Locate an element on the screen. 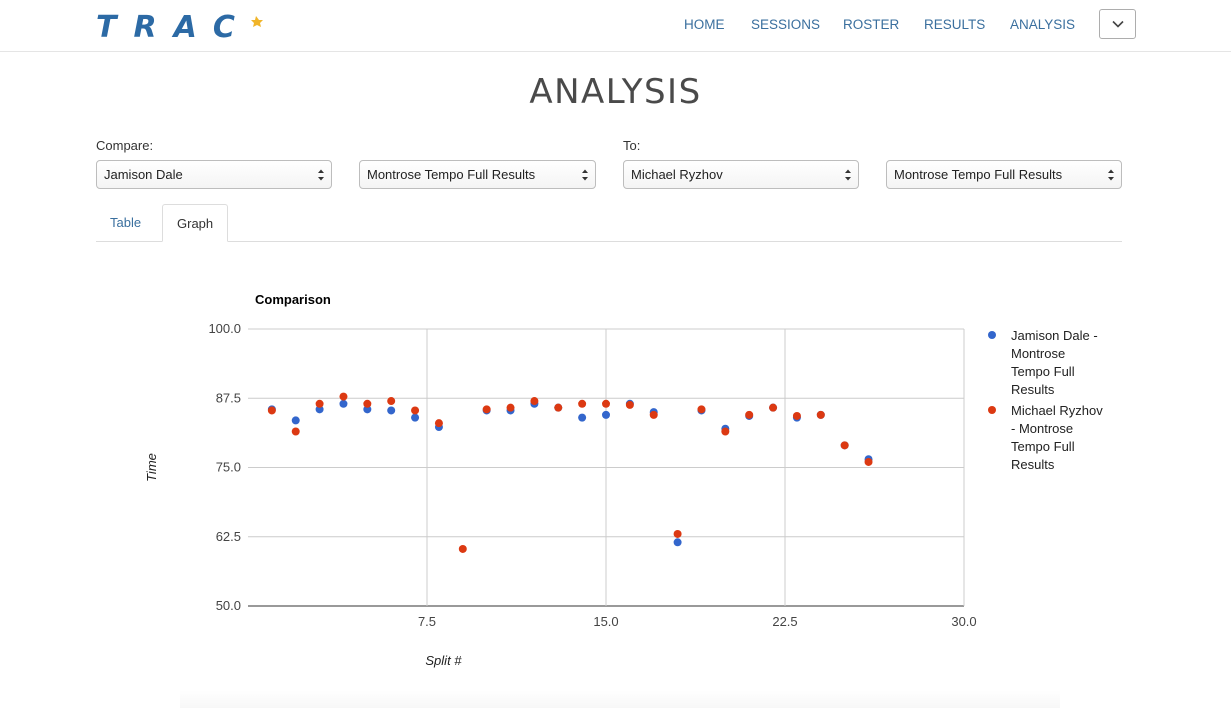 The height and width of the screenshot is (708, 1231). nav-dropdown-toggle is located at coordinates (1117, 24).